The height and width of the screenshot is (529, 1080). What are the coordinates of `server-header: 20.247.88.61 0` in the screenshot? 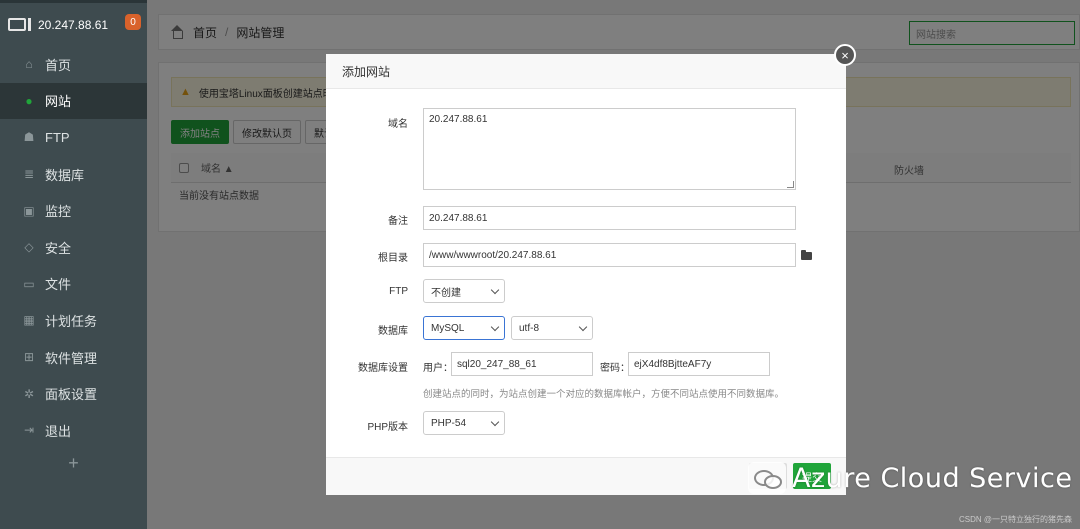 It's located at (73, 23).